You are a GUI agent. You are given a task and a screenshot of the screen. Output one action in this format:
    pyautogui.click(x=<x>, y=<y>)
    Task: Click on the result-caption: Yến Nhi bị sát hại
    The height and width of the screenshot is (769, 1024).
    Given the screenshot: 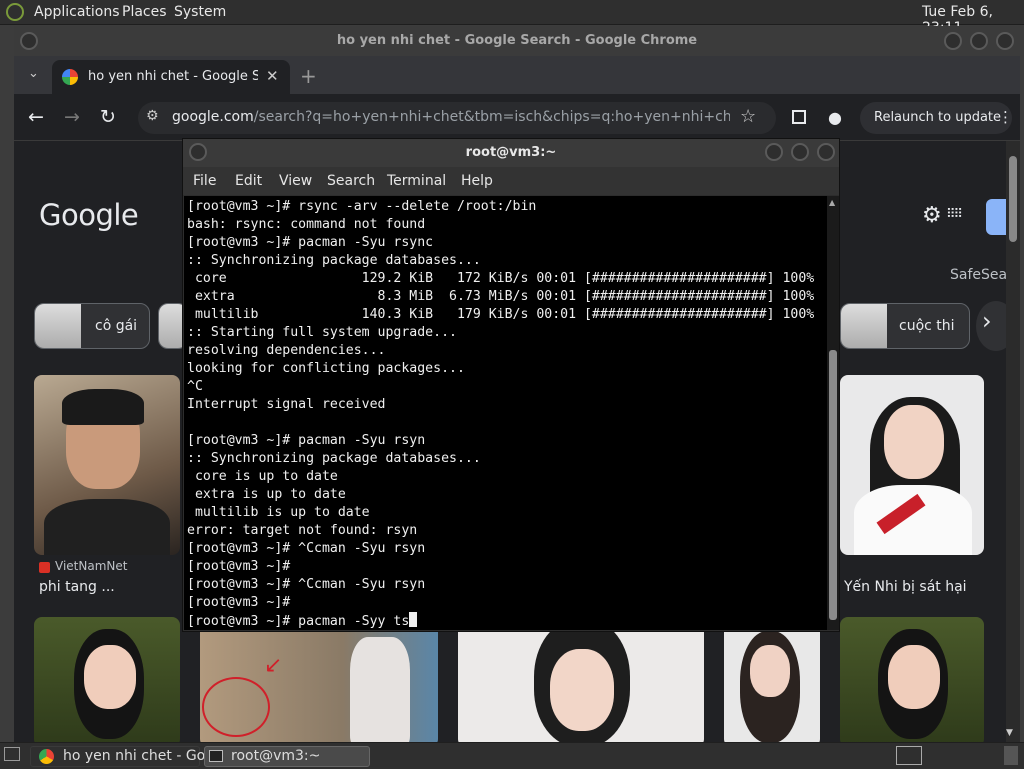 What is the action you would take?
    pyautogui.click(x=905, y=587)
    